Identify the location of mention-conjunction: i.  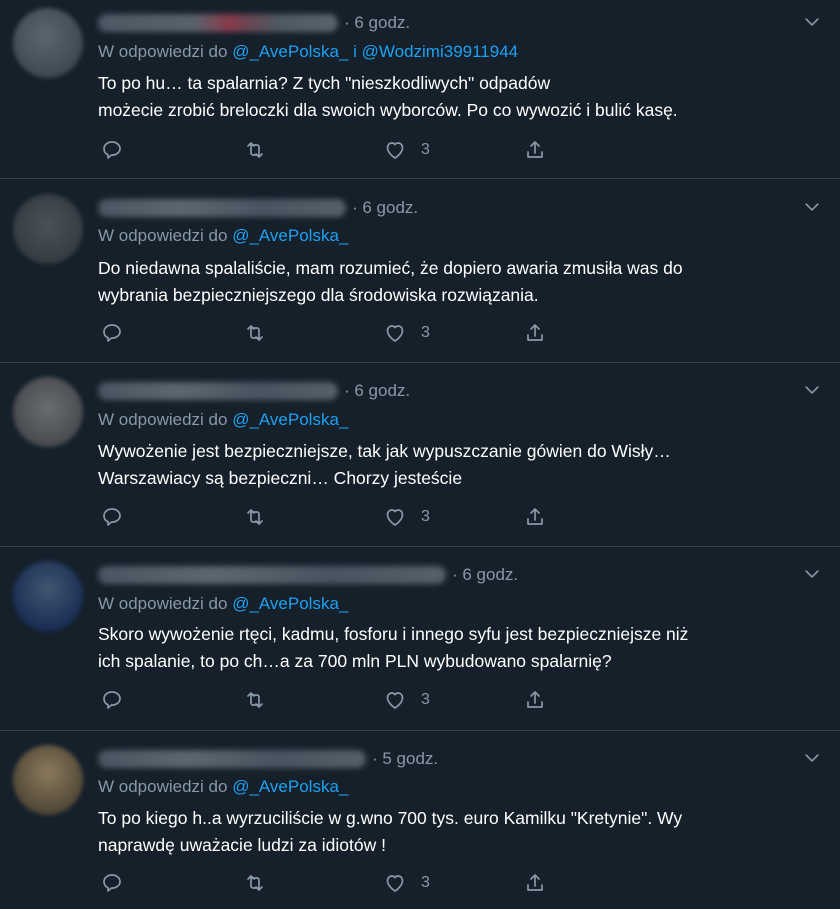
(355, 51).